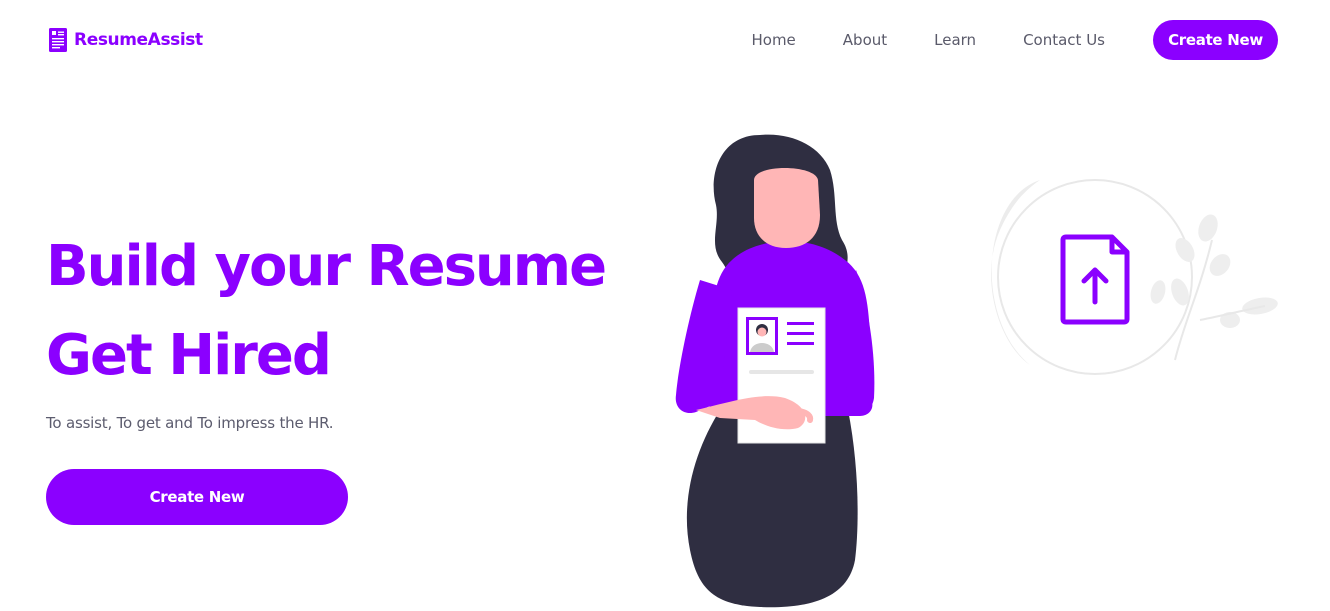 The image size is (1330, 611). I want to click on hero-subtitle: To assist, To get and To impress the HR., so click(190, 423).